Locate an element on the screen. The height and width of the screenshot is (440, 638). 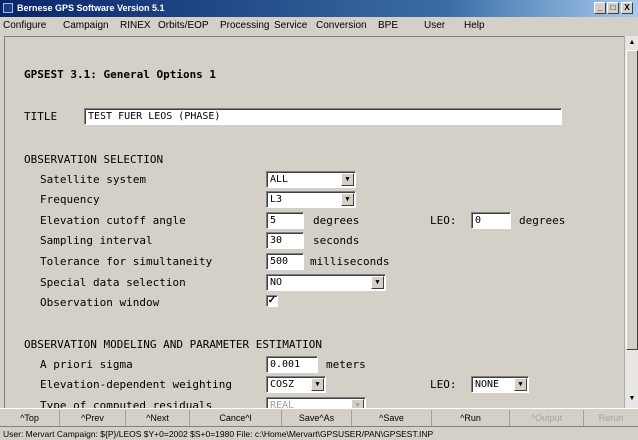
menu-rinex: RINEX is located at coordinates (135, 26).